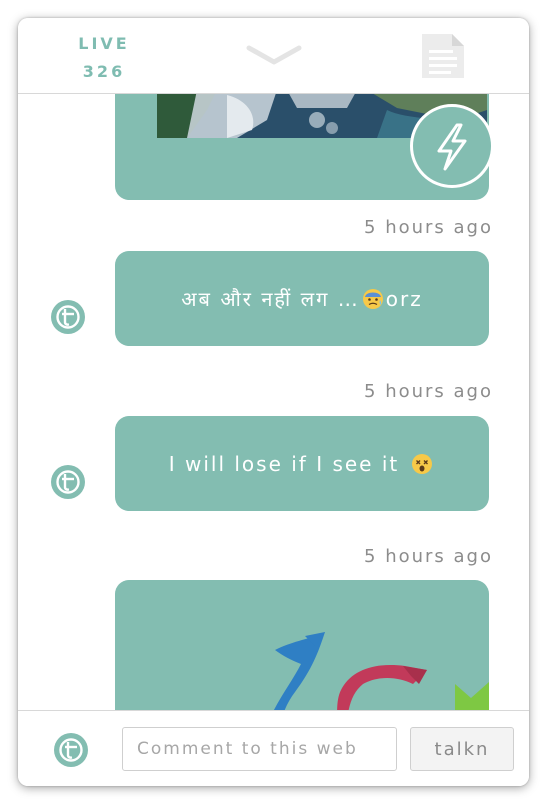  Describe the element at coordinates (404, 298) in the screenshot. I see `post-text-suffix: orz` at that location.